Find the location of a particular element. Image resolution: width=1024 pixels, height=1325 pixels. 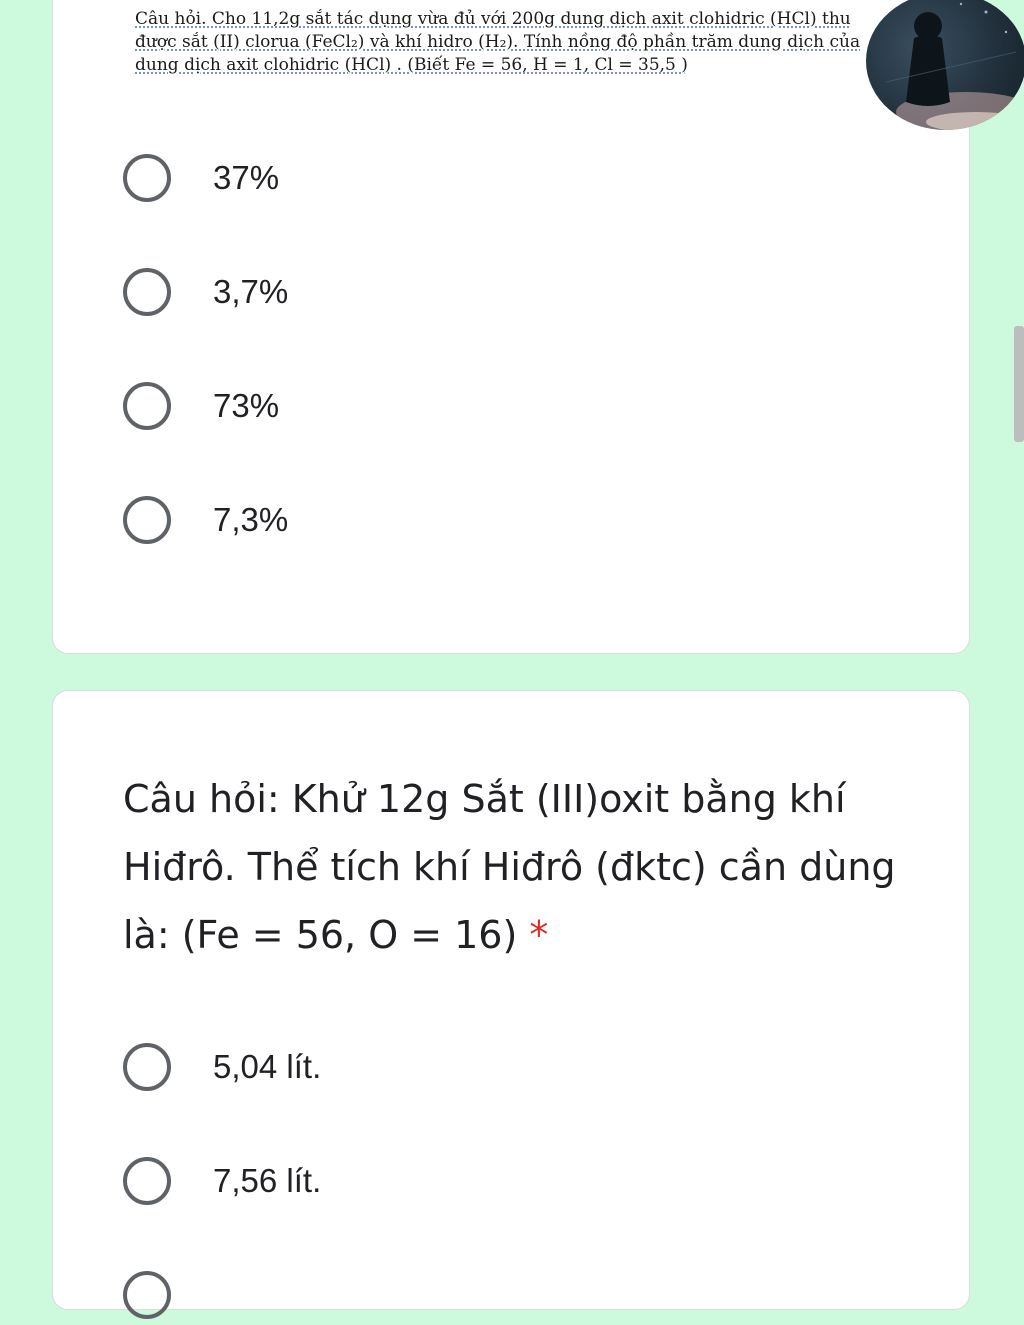

option-73-percent: 73% is located at coordinates (201, 406).